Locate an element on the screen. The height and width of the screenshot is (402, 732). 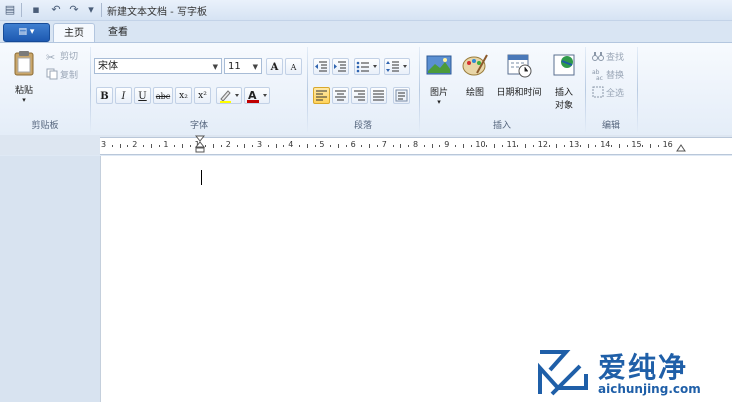
paint-drawing-button: 绘图 is located at coordinates (475, 74).